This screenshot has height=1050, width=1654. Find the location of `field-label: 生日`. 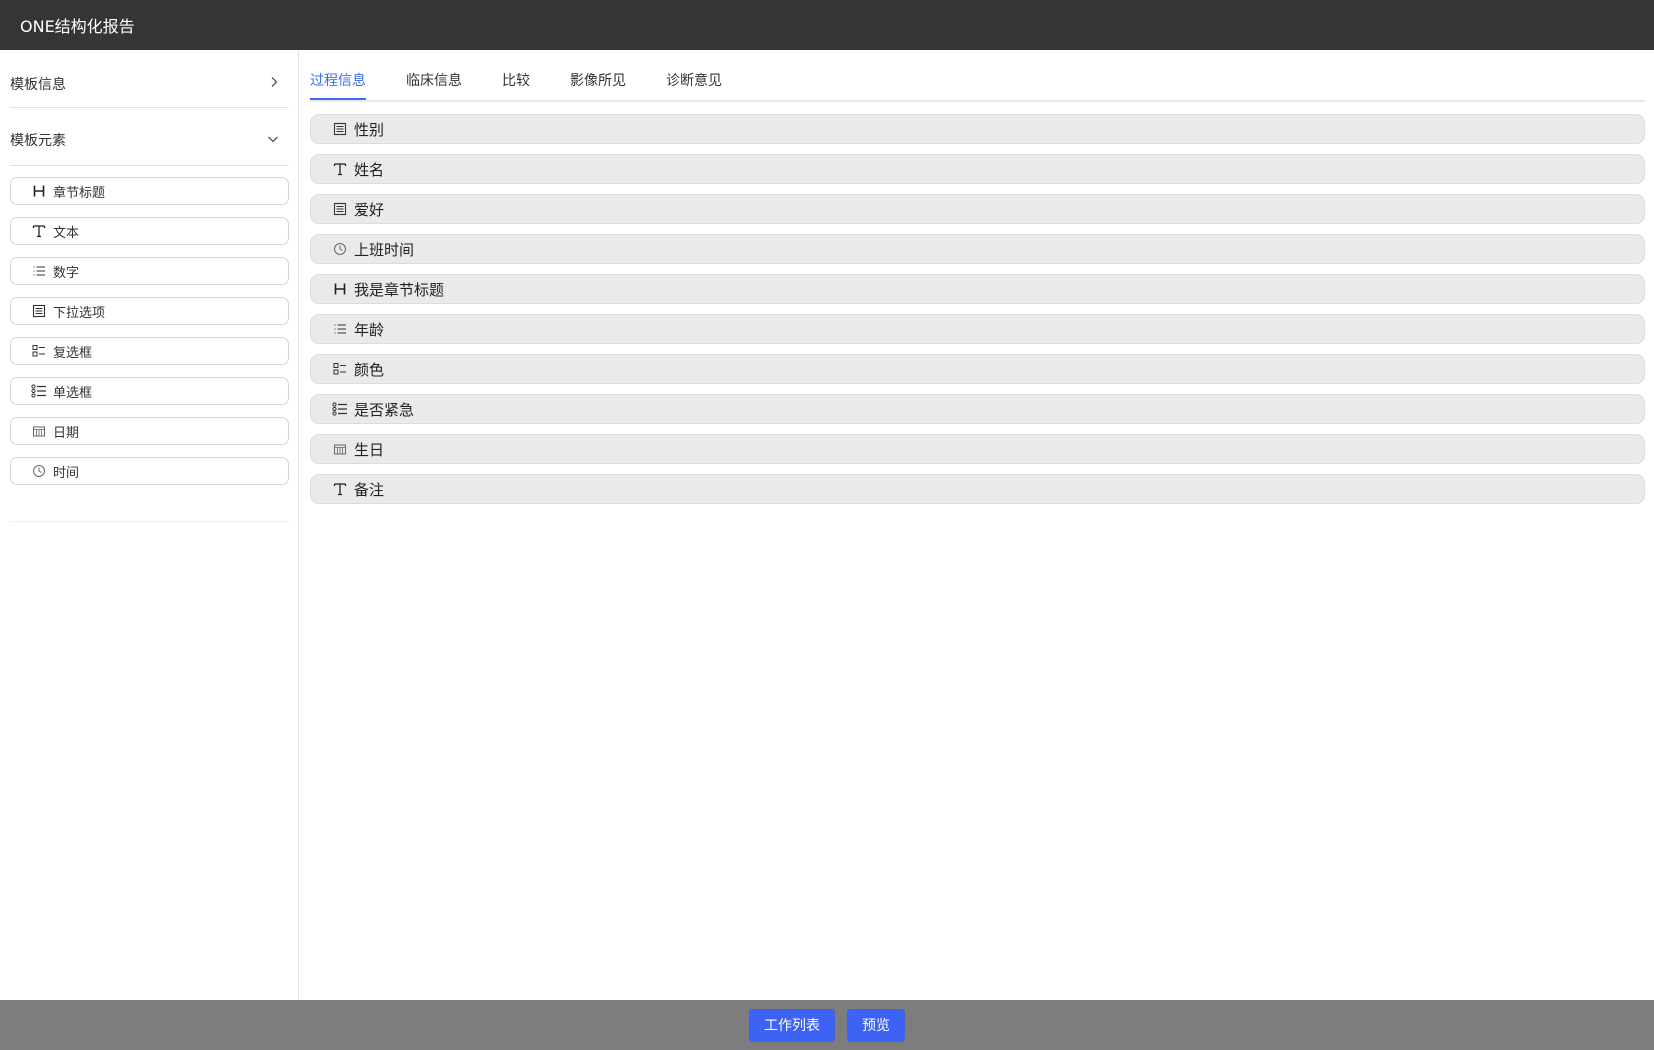

field-label: 生日 is located at coordinates (369, 449).